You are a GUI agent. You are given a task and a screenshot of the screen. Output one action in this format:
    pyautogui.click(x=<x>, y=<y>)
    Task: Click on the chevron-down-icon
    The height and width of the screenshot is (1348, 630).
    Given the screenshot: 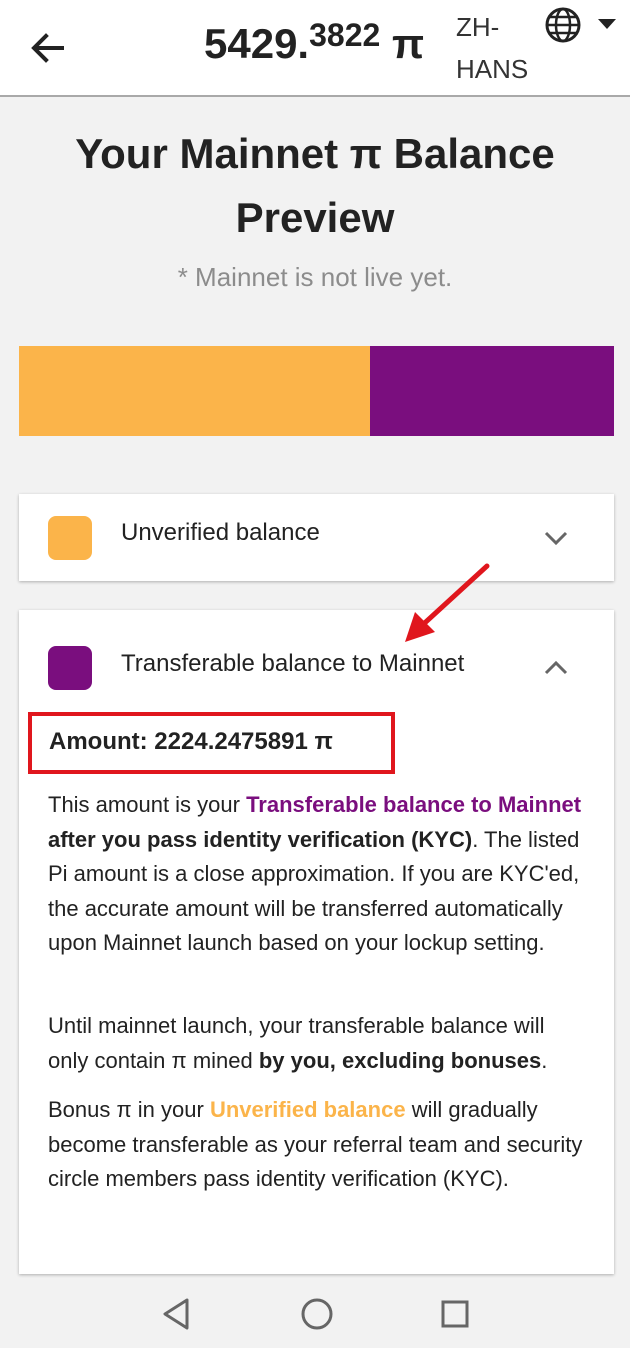 What is the action you would take?
    pyautogui.click(x=556, y=538)
    